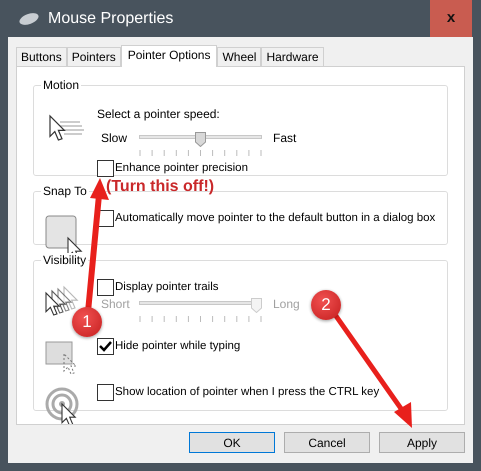 The image size is (481, 471). Describe the element at coordinates (114, 138) in the screenshot. I see `slider-label: Slow` at that location.